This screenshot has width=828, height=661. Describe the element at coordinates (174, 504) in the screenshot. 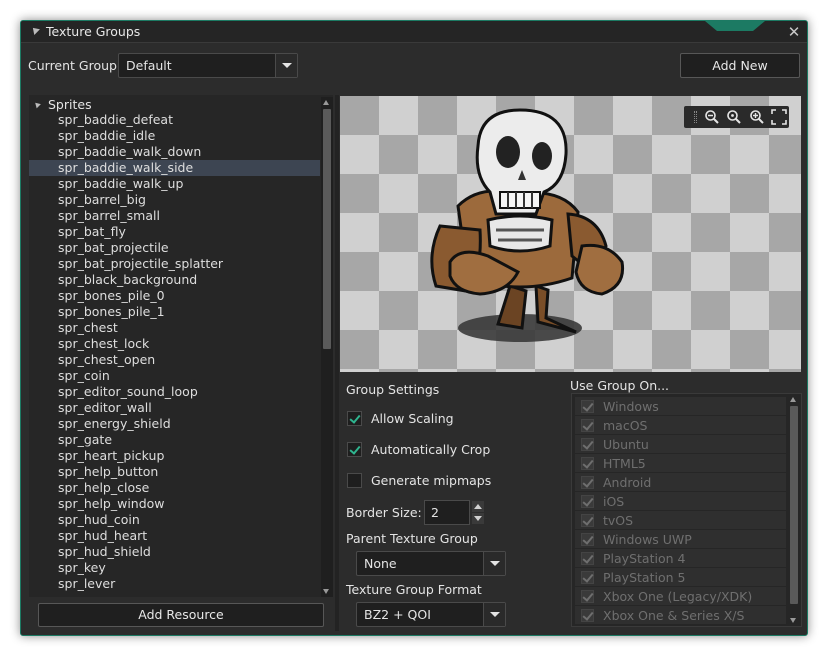

I see `tree-item: spr_help_window` at that location.